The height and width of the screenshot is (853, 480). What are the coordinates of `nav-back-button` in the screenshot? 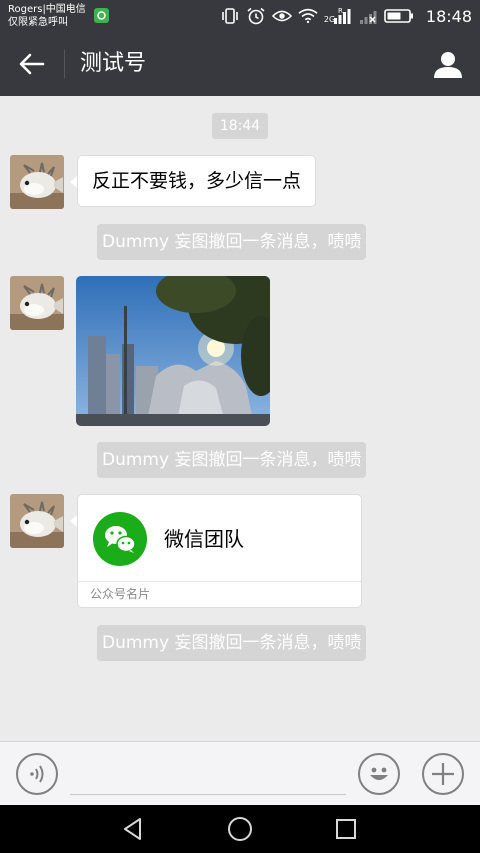 It's located at (133, 829).